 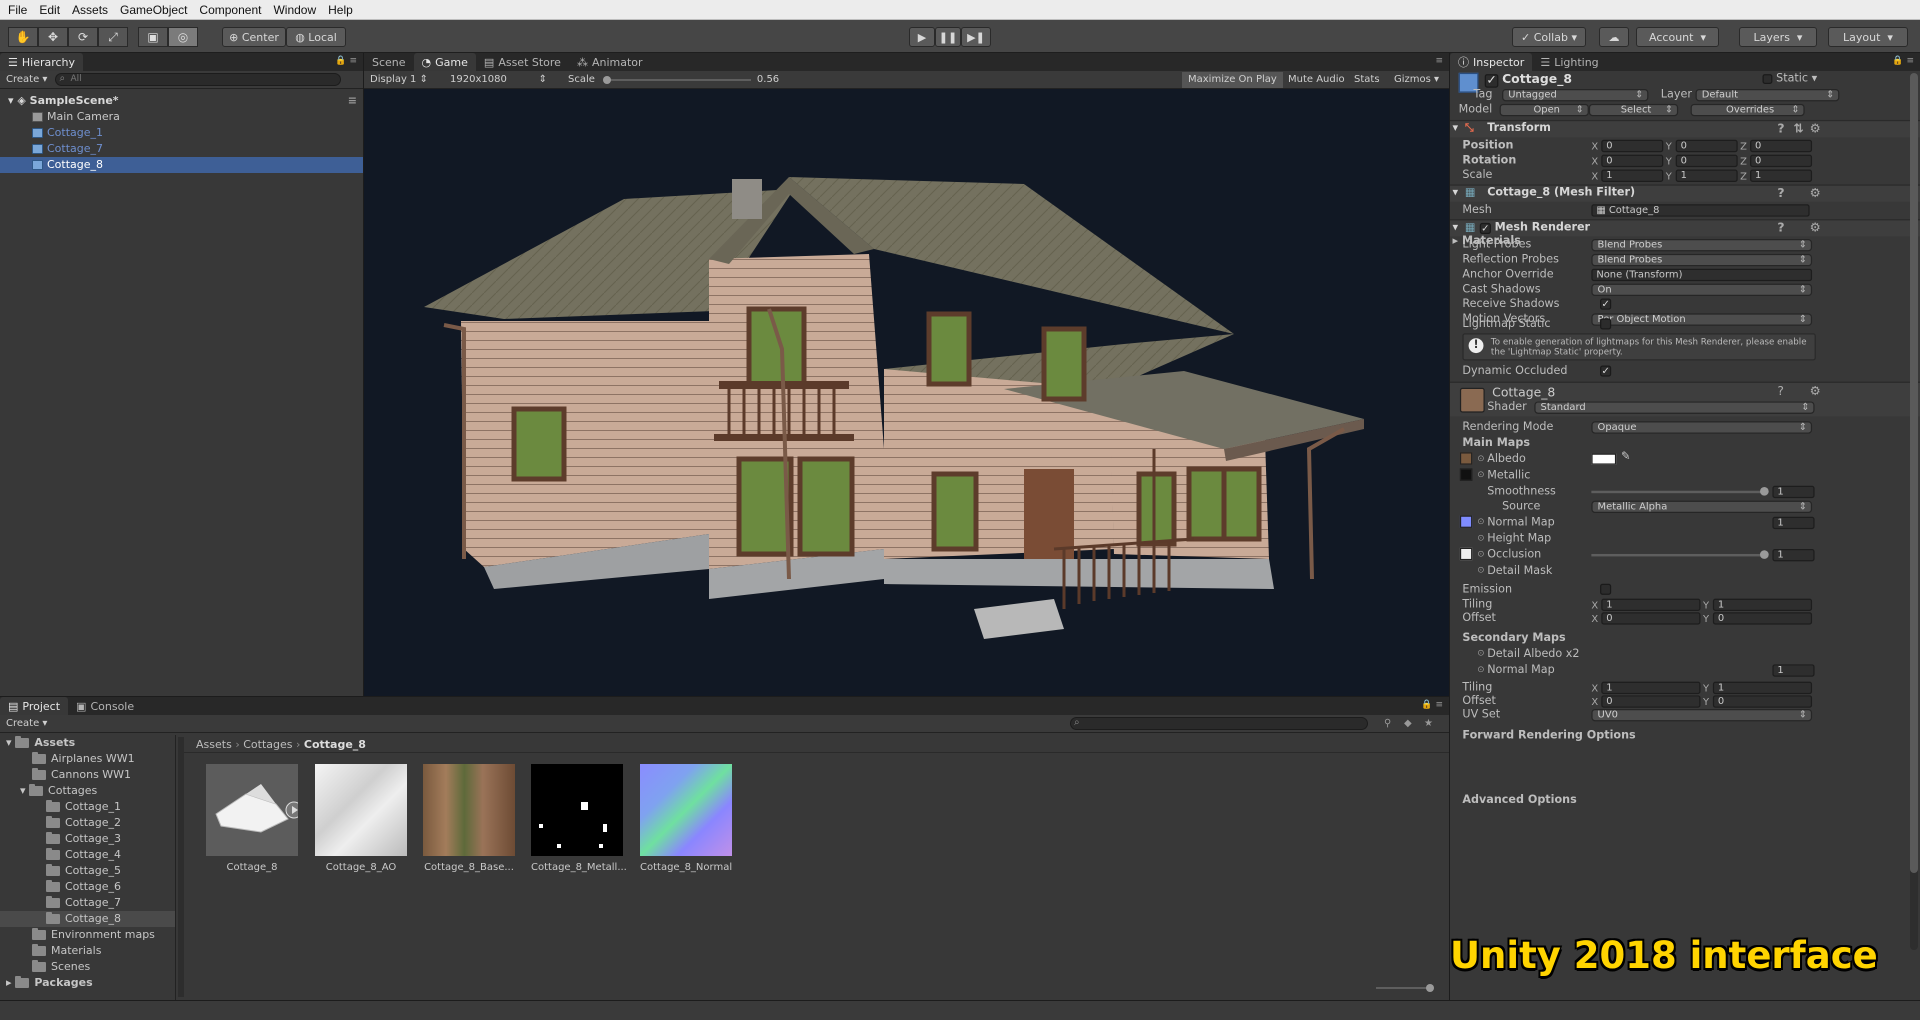 I want to click on tab-hierarchy: ☰ Hierarchy, so click(x=42, y=62).